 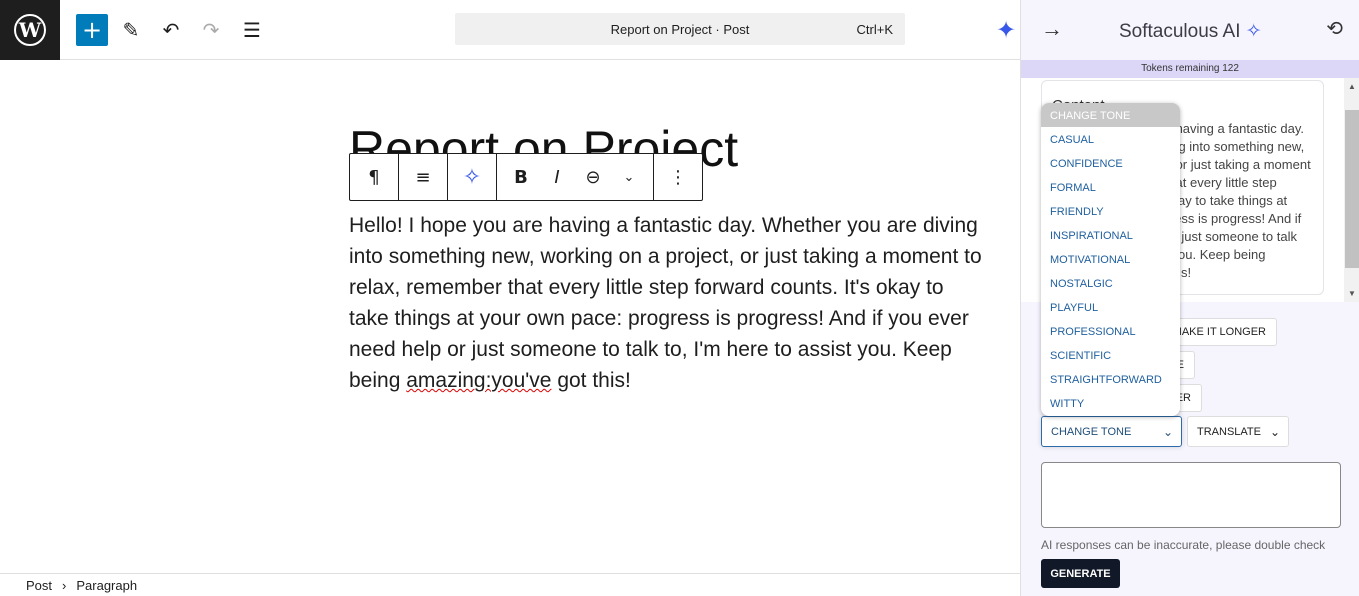 What do you see at coordinates (1110, 307) in the screenshot?
I see `tone-option: PLAYFUL` at bounding box center [1110, 307].